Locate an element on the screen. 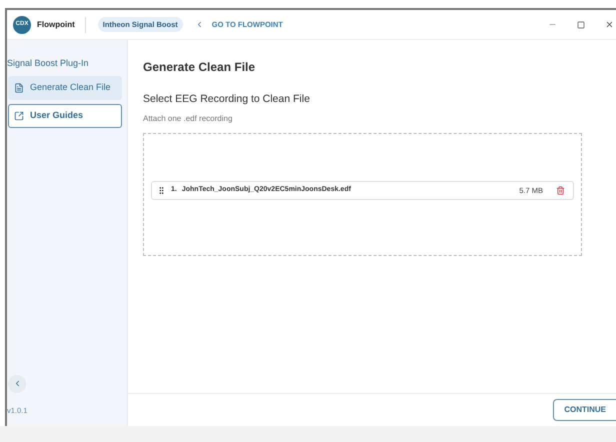 The height and width of the screenshot is (442, 616). drag-handle-icon is located at coordinates (161, 190).